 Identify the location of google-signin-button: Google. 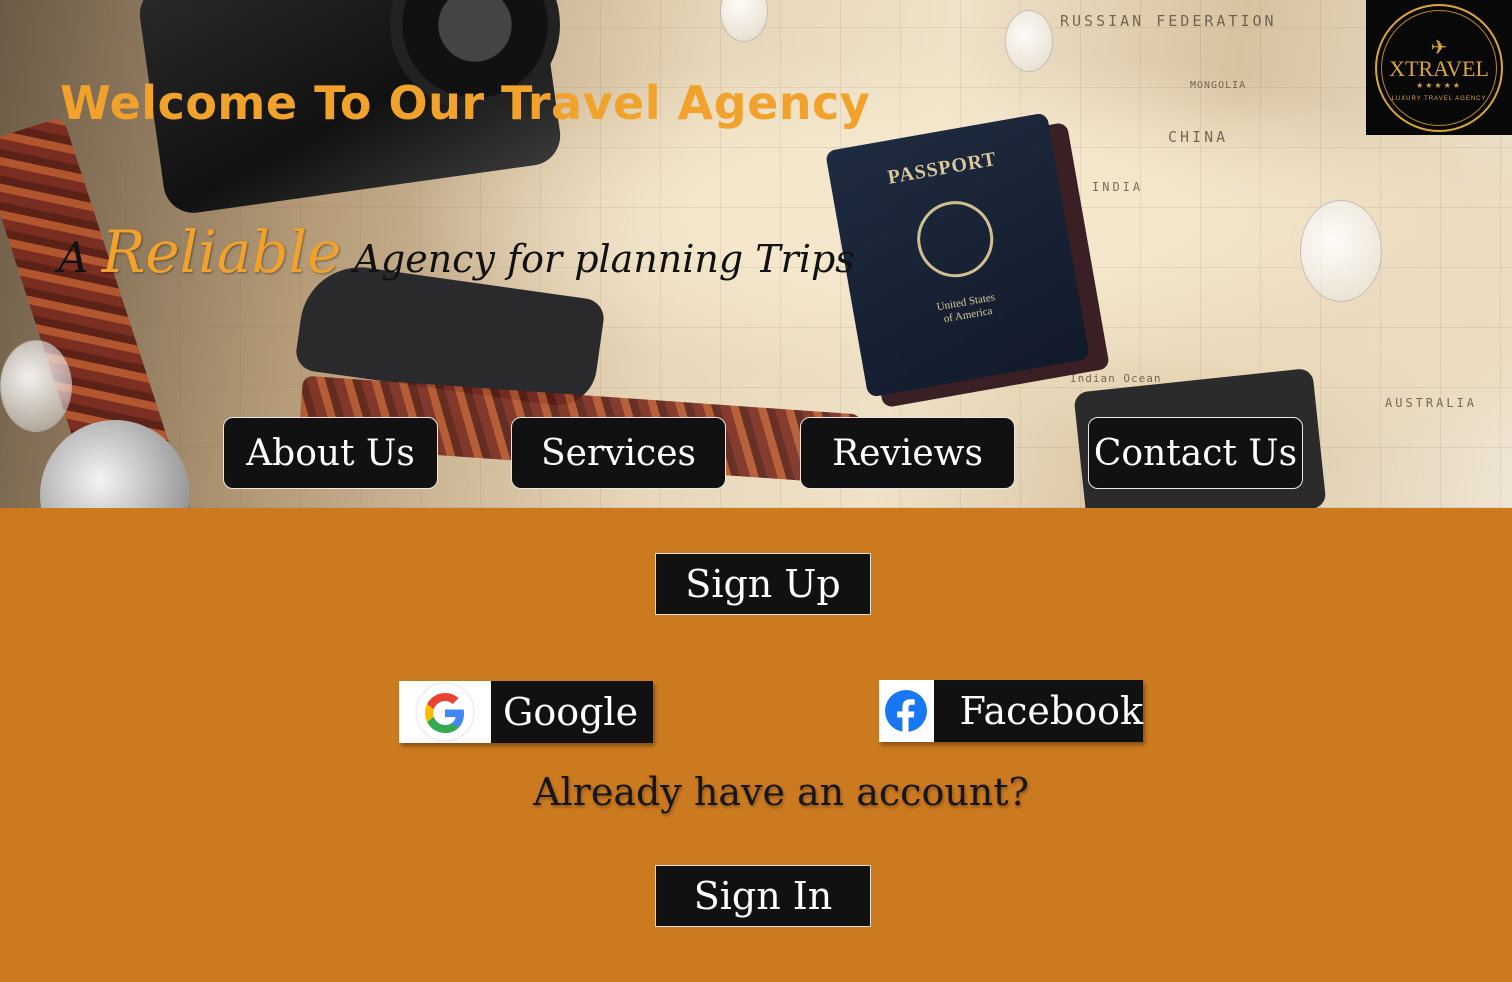
(526, 712).